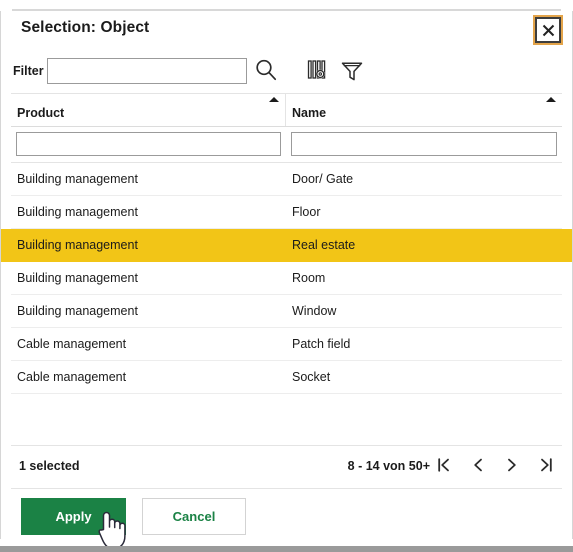  I want to click on table-row: Building management Floor, so click(286, 212).